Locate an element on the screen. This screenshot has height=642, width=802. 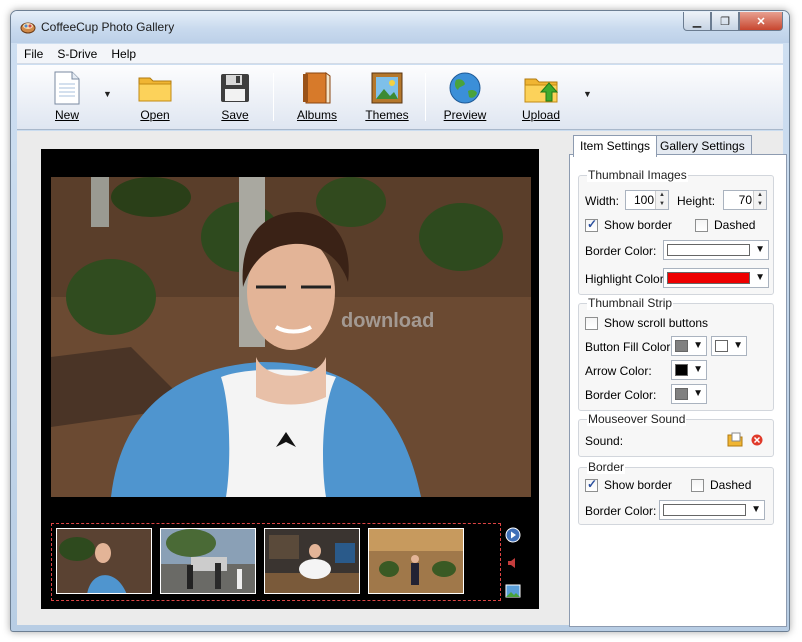
highlight-color-dropdown: ▼ is located at coordinates (716, 278).